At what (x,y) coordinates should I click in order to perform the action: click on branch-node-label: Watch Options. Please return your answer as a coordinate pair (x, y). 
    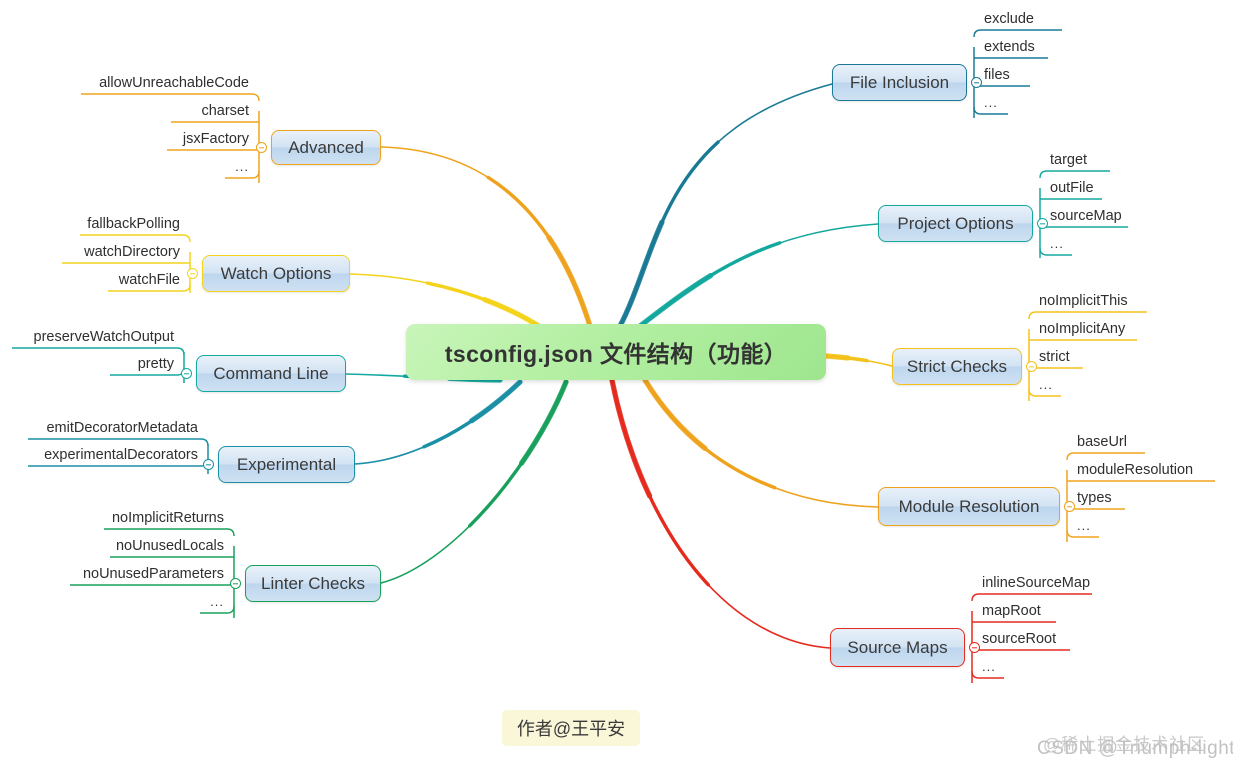
    Looking at the image, I should click on (276, 273).